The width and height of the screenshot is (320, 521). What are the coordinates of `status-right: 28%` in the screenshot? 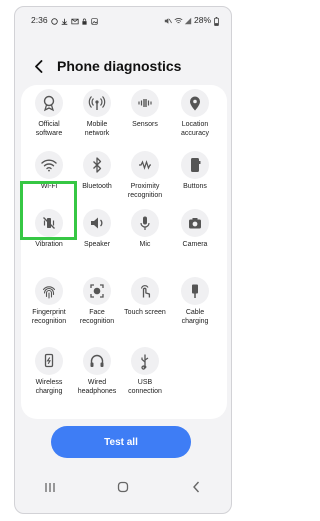 It's located at (192, 20).